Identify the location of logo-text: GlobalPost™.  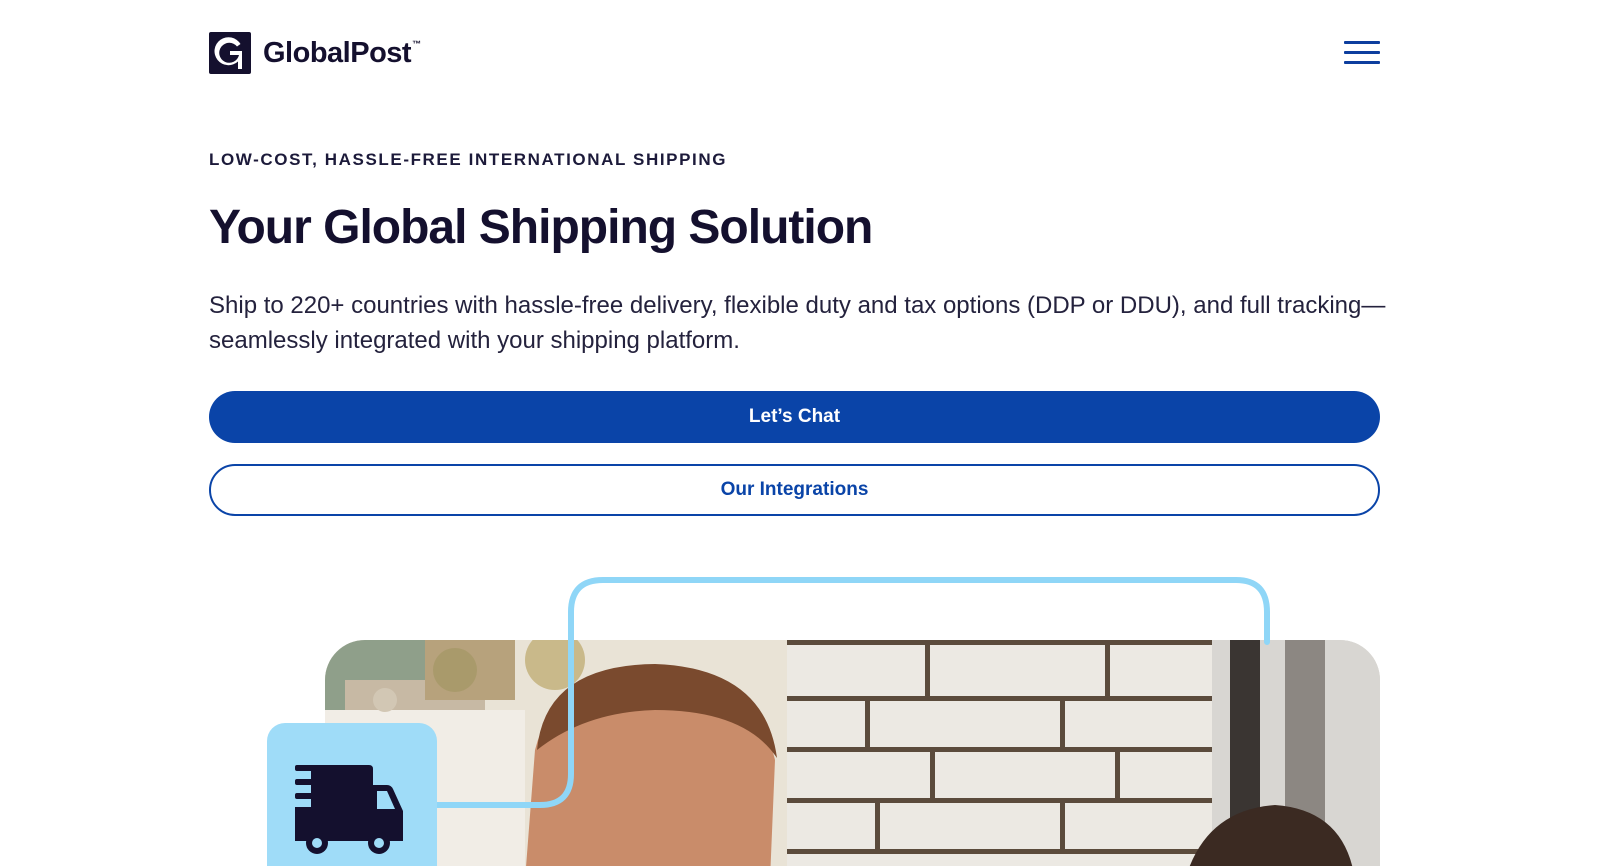
(342, 53).